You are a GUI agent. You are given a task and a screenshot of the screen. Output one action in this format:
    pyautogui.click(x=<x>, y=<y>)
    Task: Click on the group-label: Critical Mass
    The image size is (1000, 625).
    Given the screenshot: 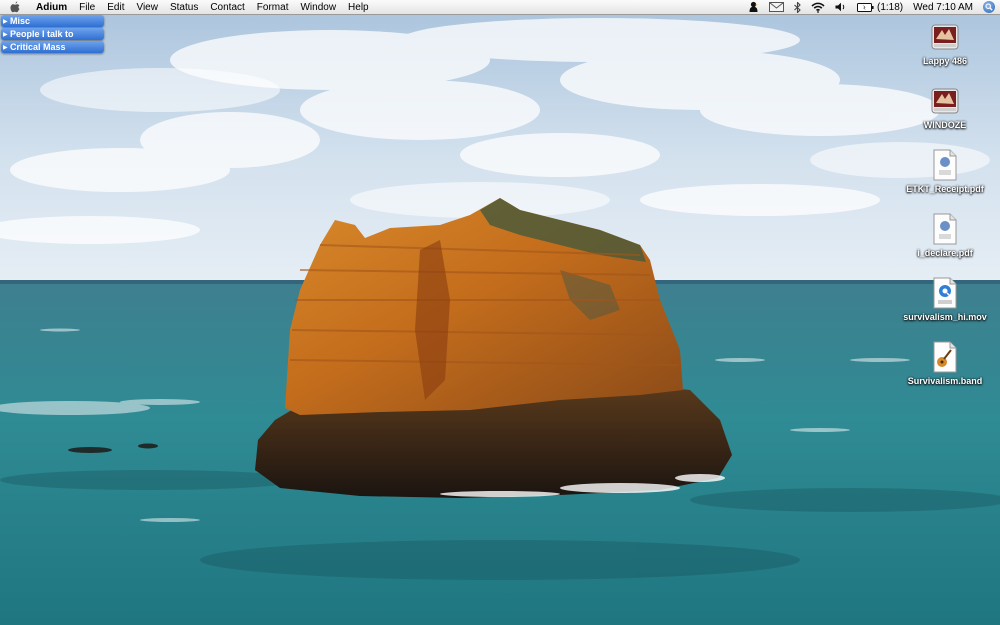 What is the action you would take?
    pyautogui.click(x=38, y=47)
    